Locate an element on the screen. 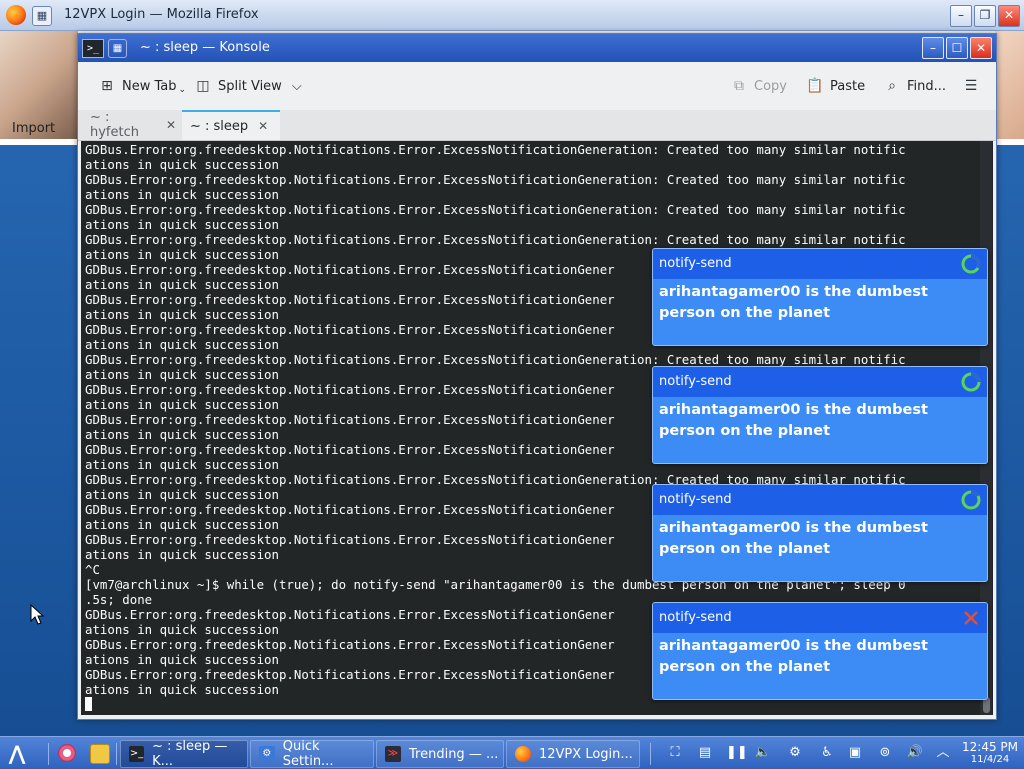 The width and height of the screenshot is (1024, 769). maximize-button: ❐ is located at coordinates (985, 16).